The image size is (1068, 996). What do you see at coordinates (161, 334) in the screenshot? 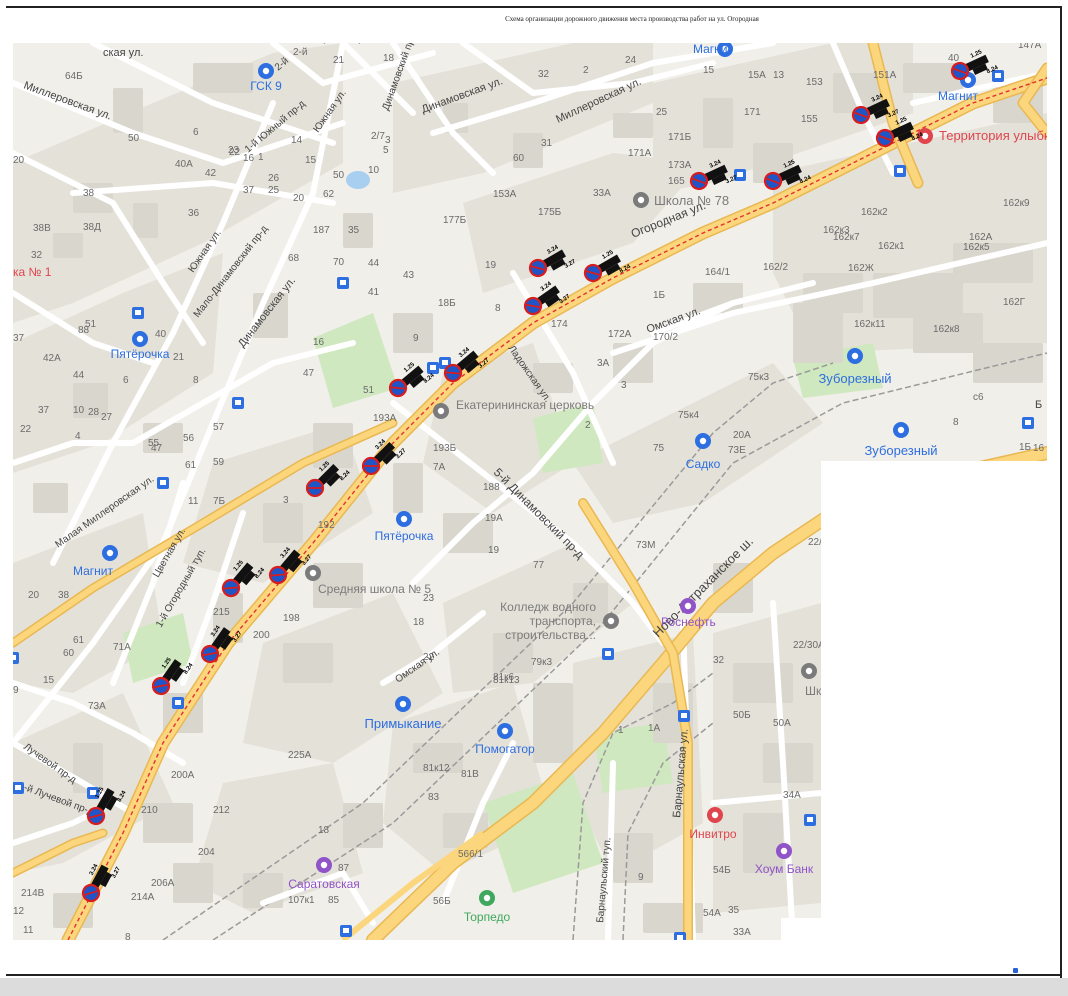
I see `house-number: 40` at bounding box center [161, 334].